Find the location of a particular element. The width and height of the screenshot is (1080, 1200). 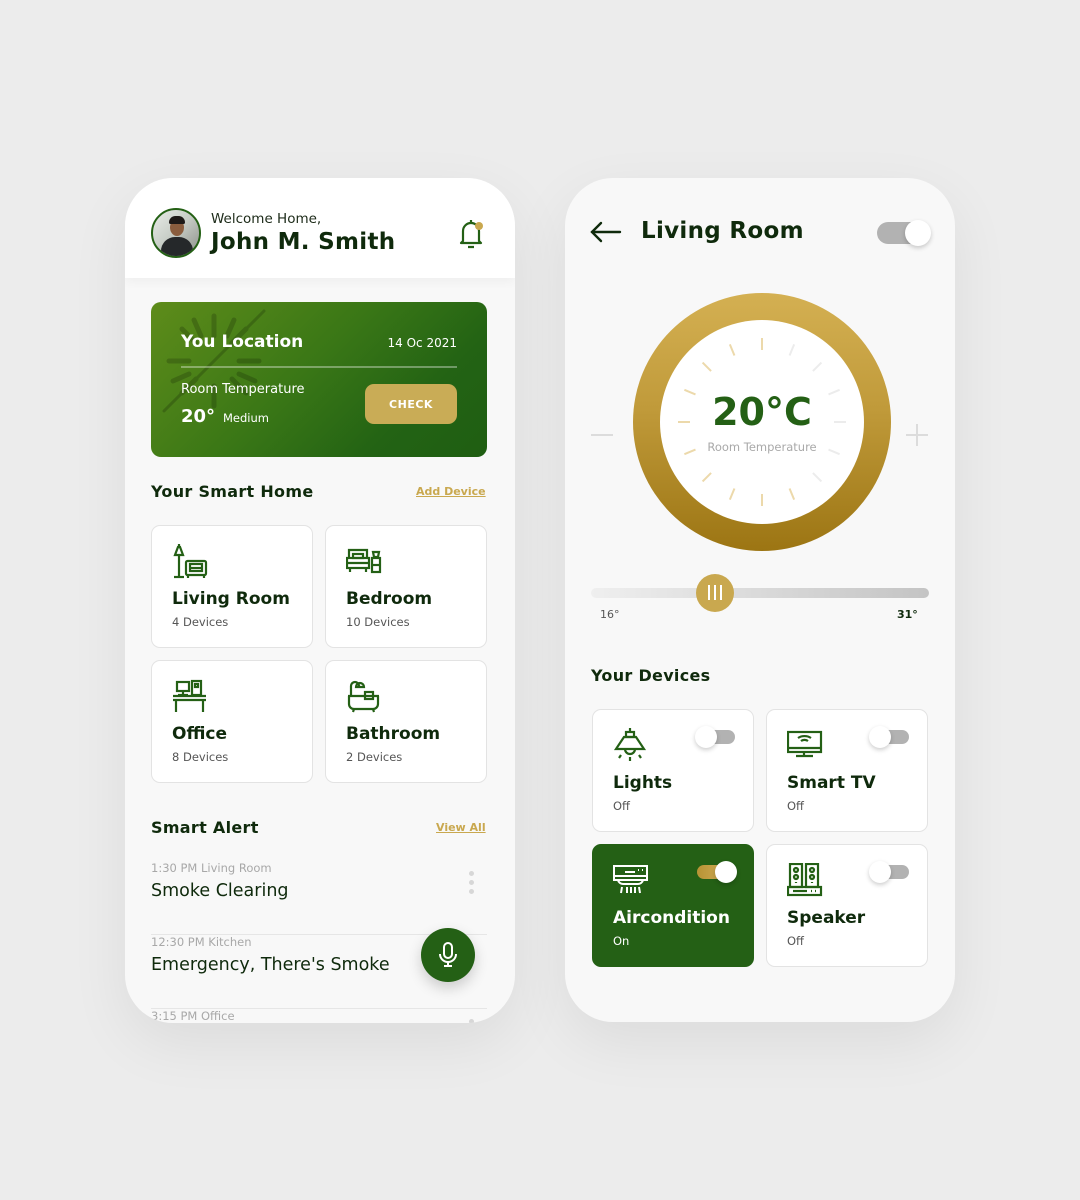

room-name: Bathroom is located at coordinates (393, 734).